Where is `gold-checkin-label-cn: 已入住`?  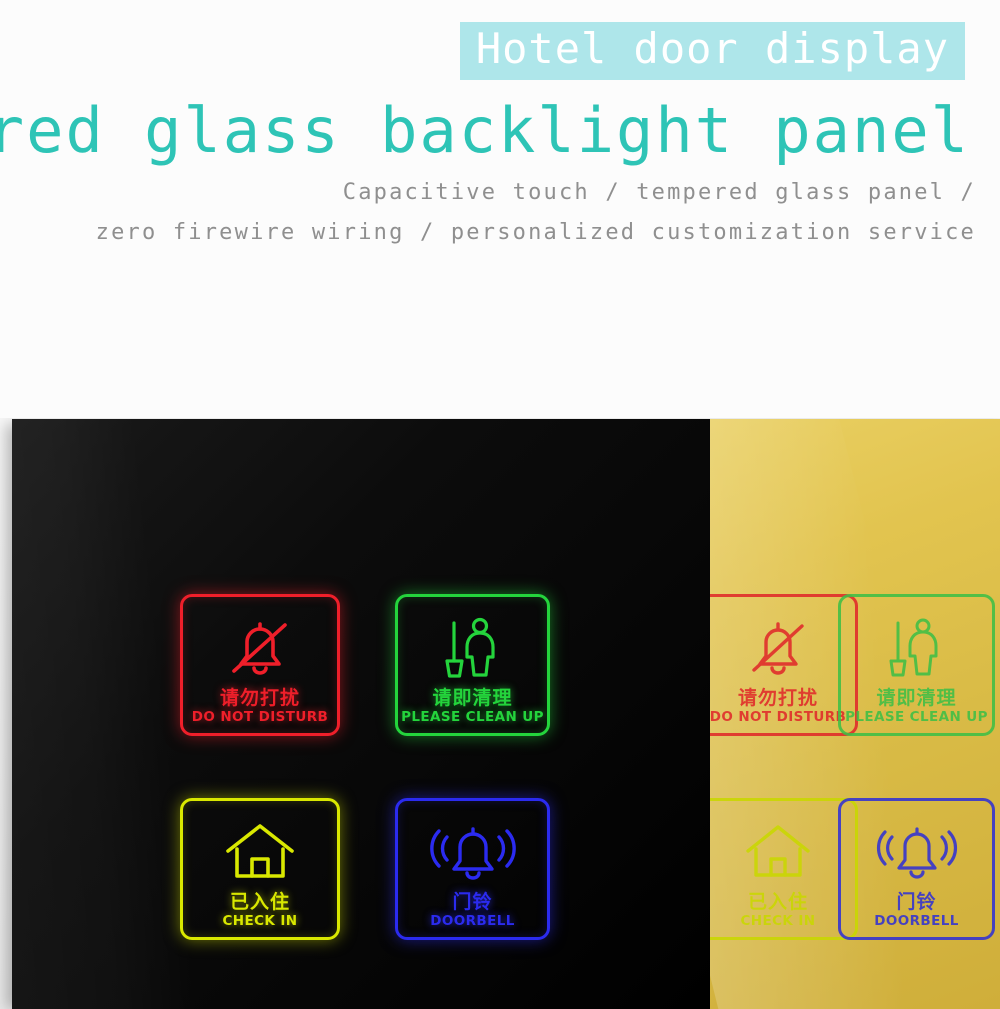 gold-checkin-label-cn: 已入住 is located at coordinates (777, 902).